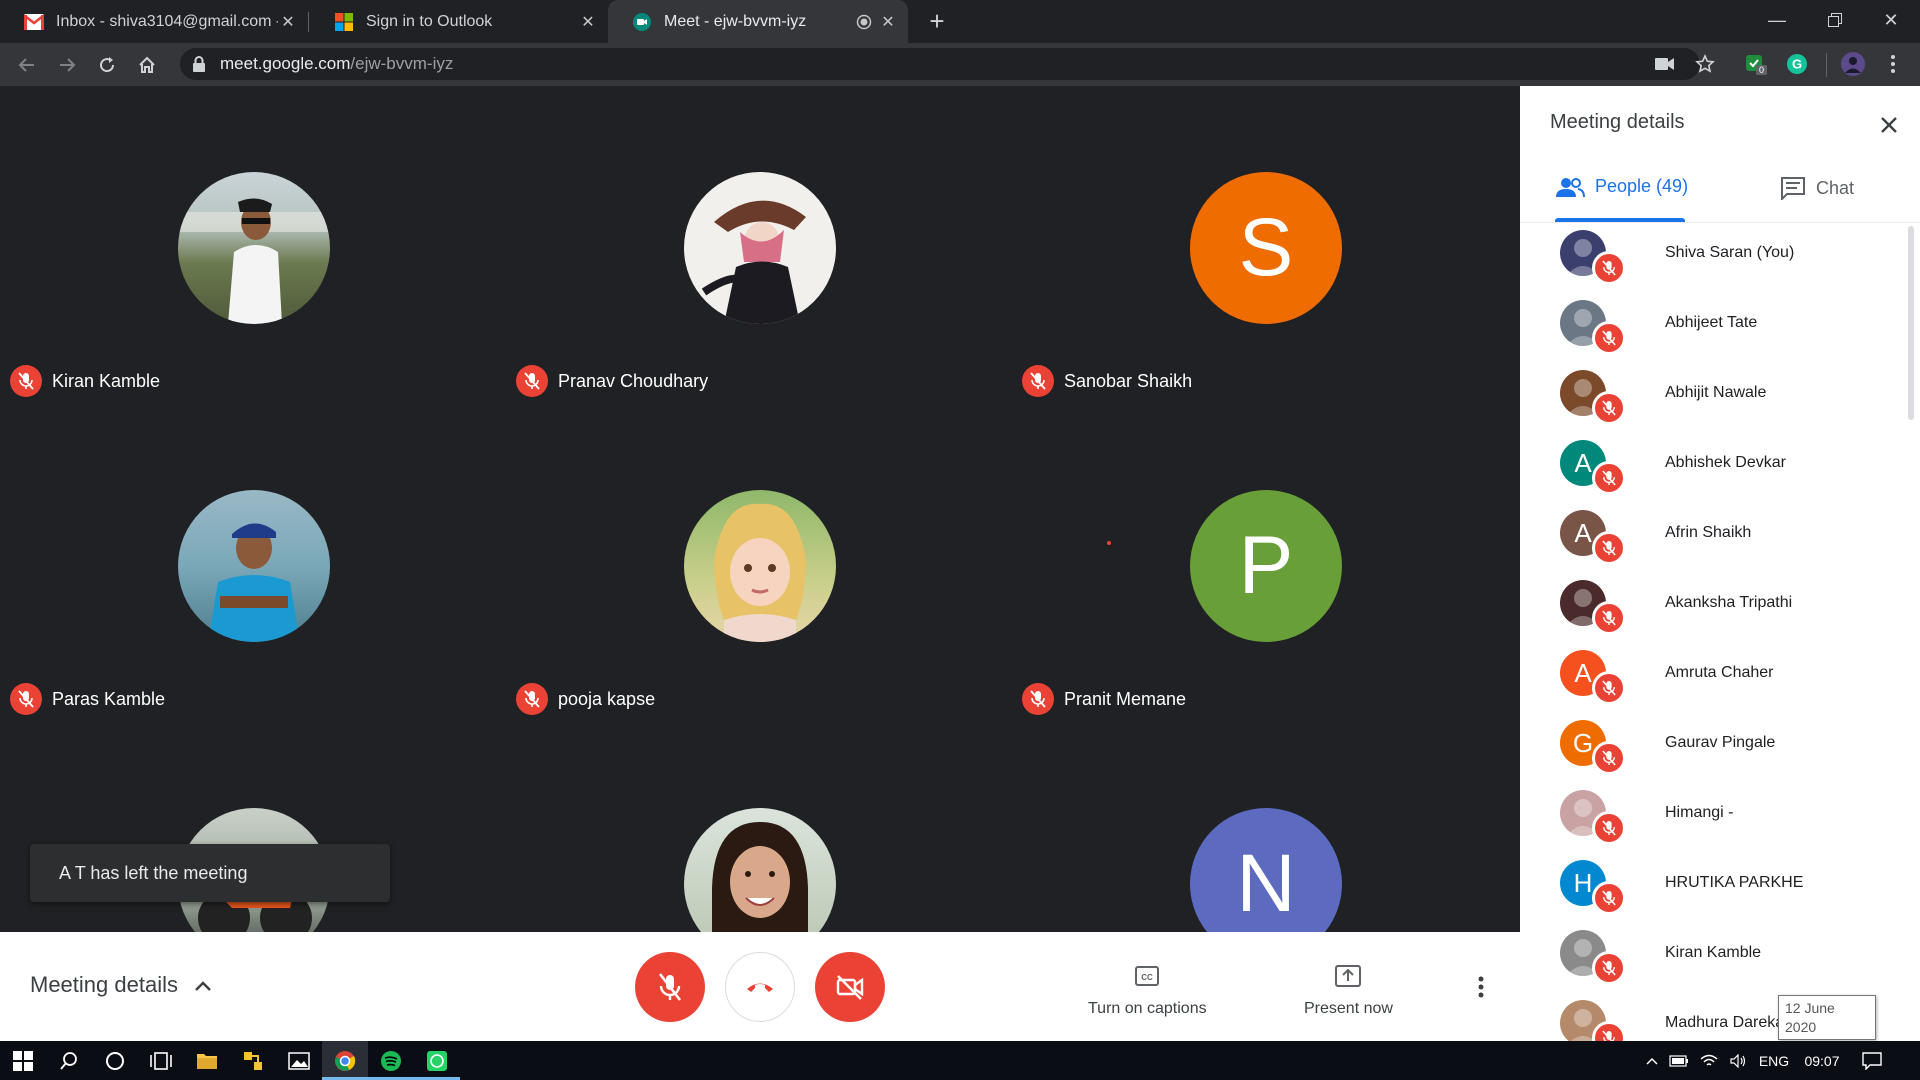 This screenshot has height=1080, width=1920. I want to click on participant-tile: N, so click(1265, 827).